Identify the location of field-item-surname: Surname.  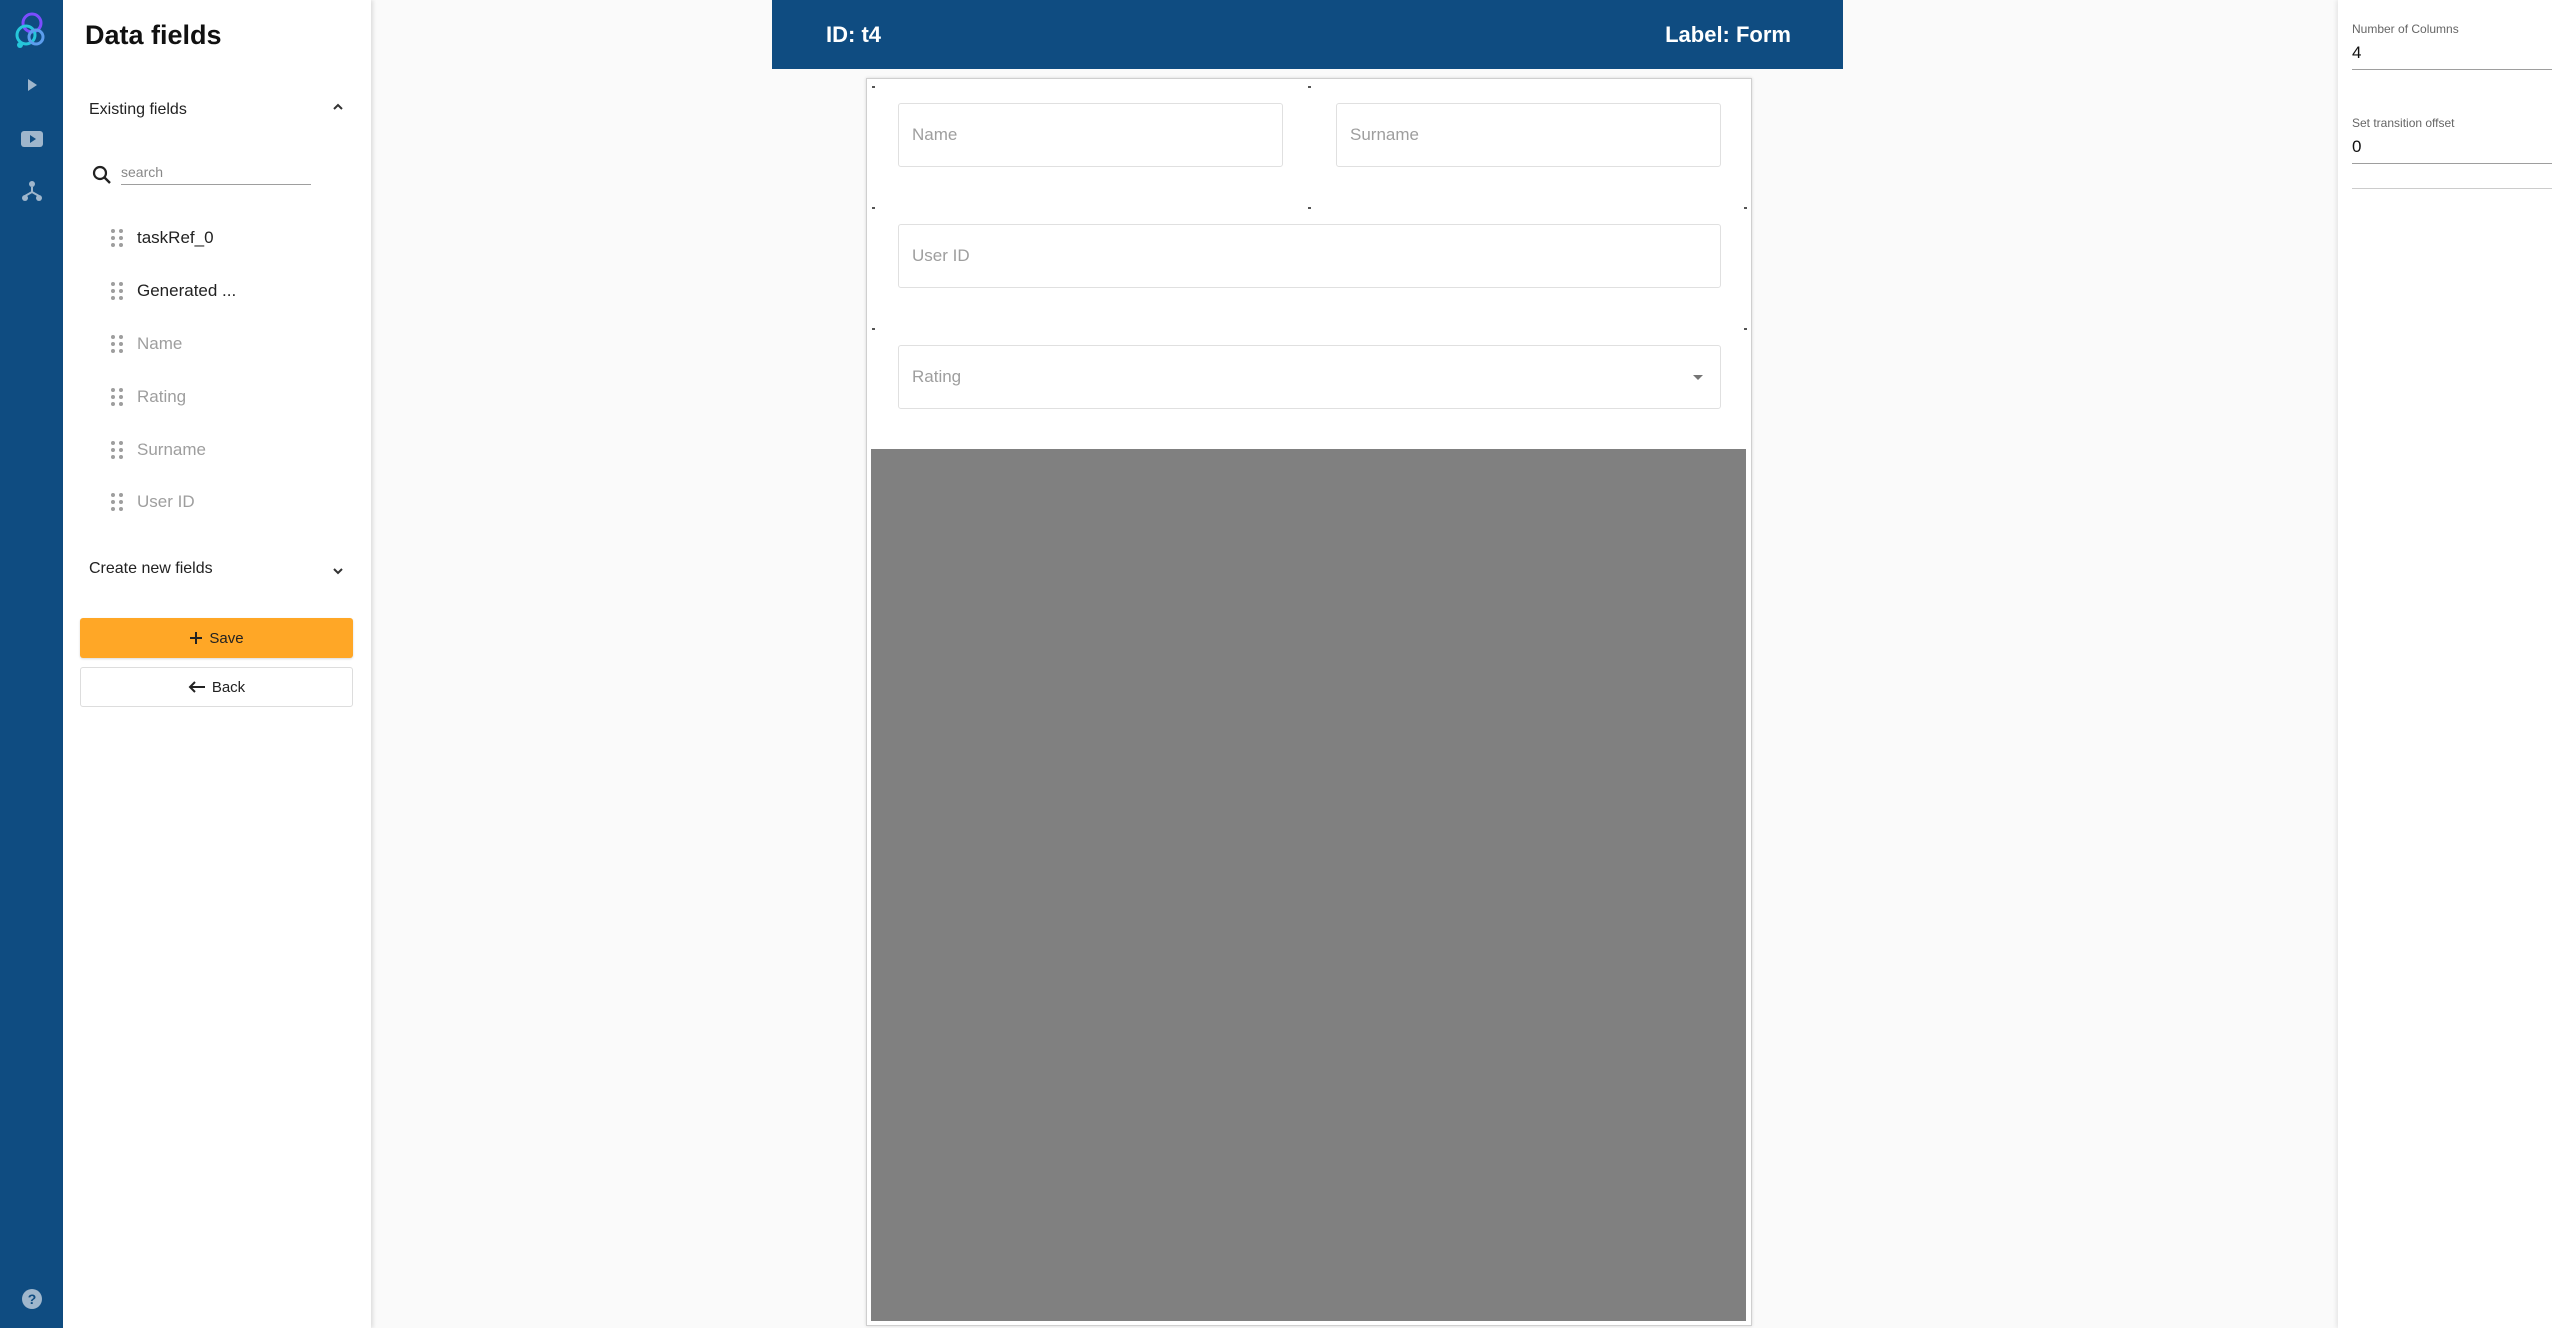
(158, 450).